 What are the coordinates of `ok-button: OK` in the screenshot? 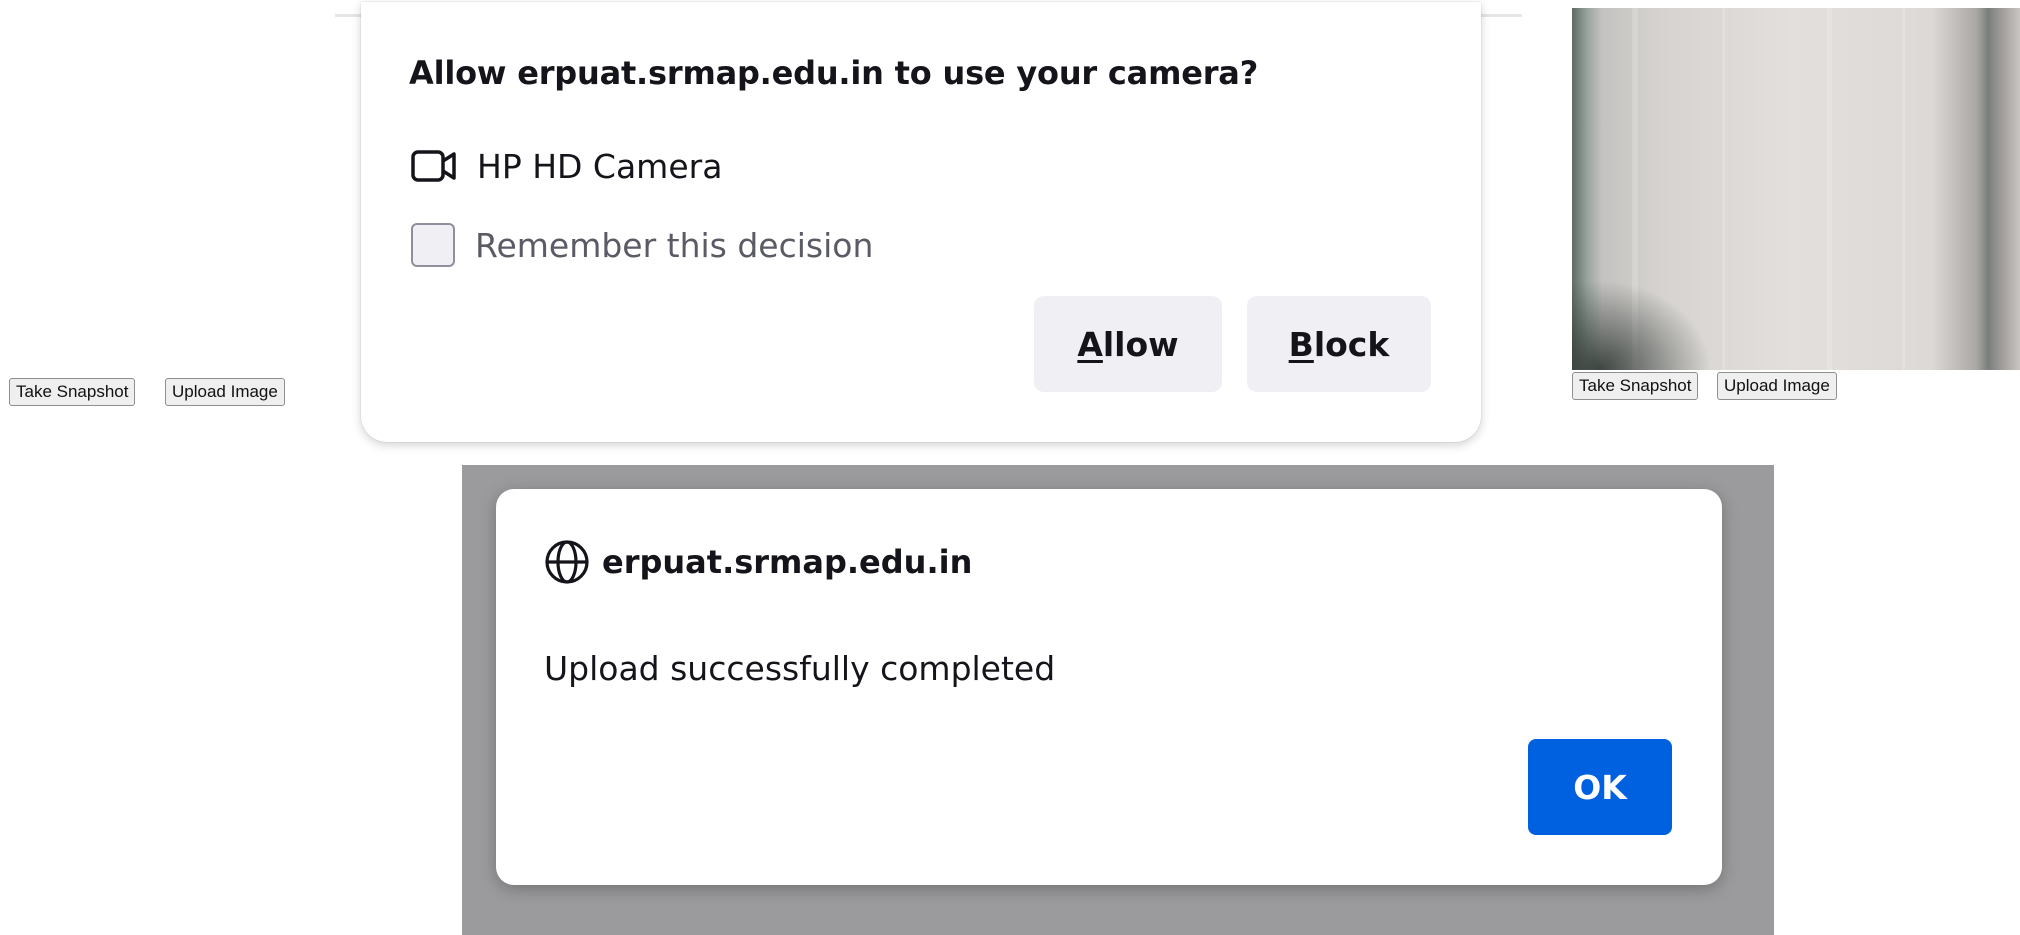 It's located at (1600, 787).